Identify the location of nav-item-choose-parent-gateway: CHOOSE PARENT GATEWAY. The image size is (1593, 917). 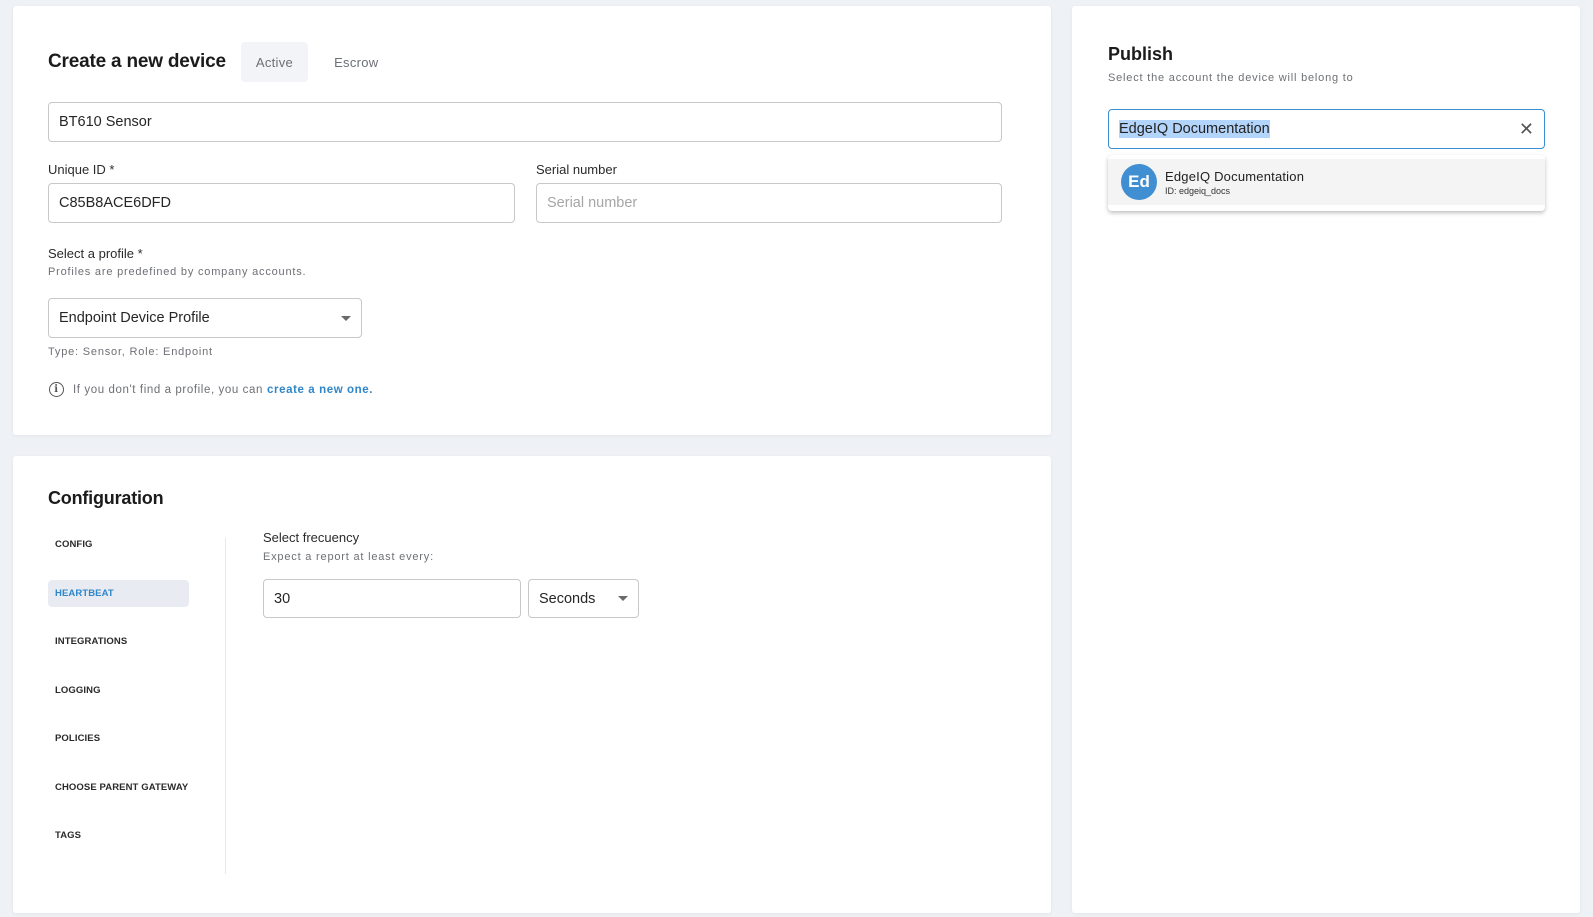
(118, 787).